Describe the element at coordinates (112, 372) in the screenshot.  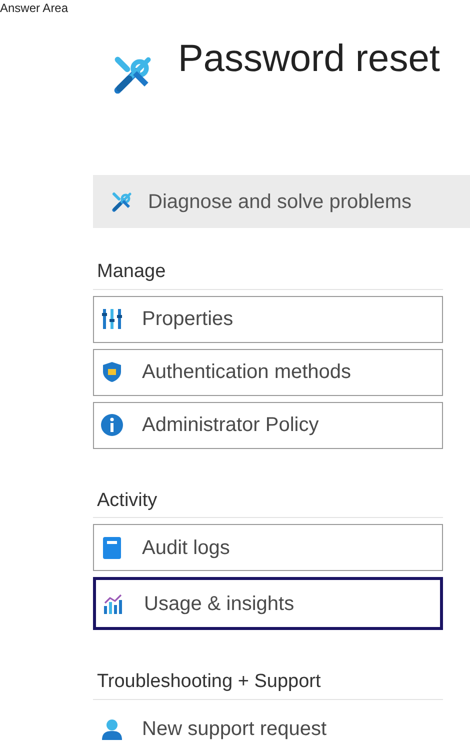
I see `shield-icon` at that location.